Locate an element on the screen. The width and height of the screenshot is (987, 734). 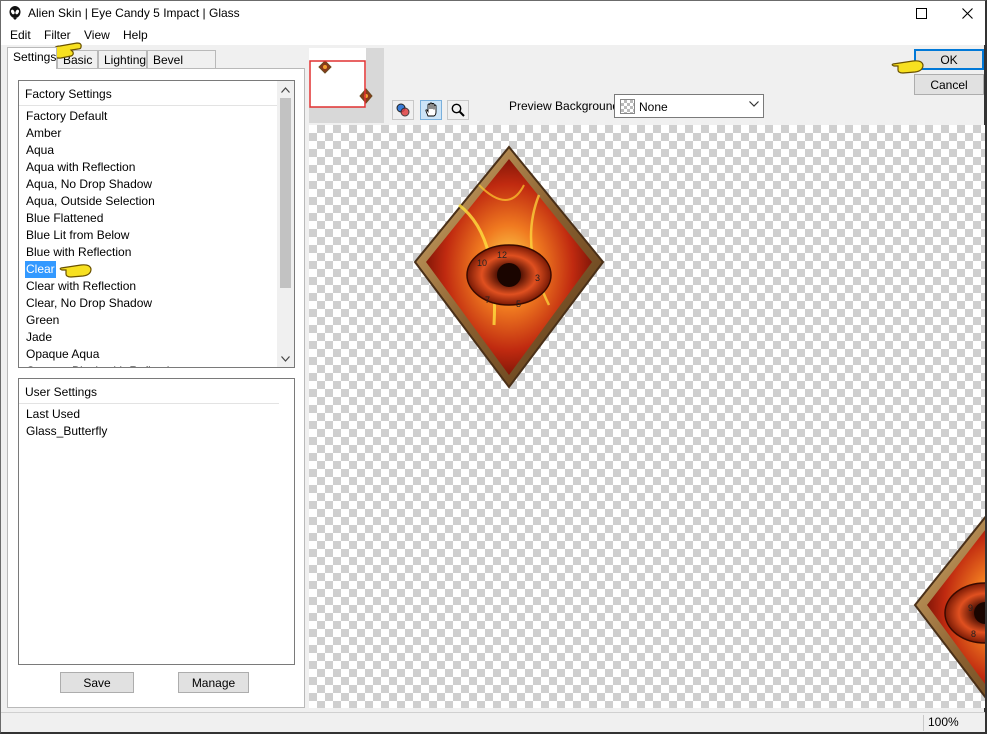
compare-icon is located at coordinates (403, 110).